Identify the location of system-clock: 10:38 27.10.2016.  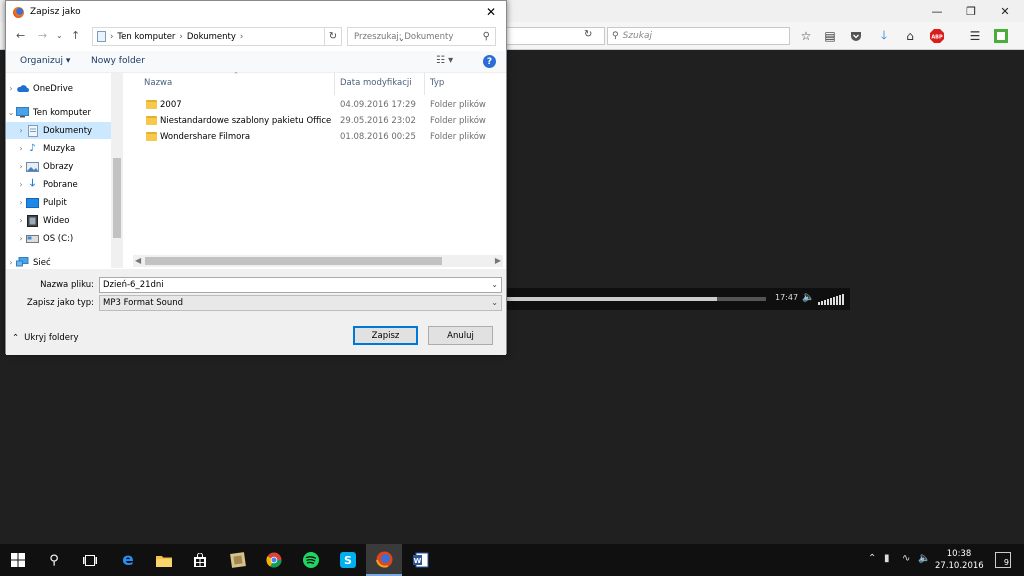
(959, 560).